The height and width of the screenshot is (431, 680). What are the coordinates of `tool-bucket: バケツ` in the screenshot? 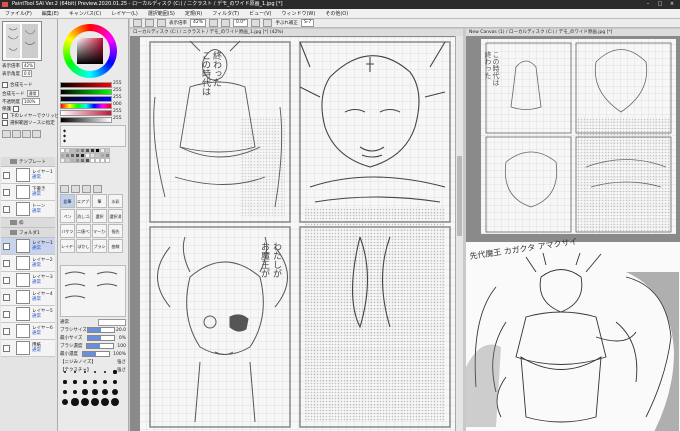 It's located at (67, 231).